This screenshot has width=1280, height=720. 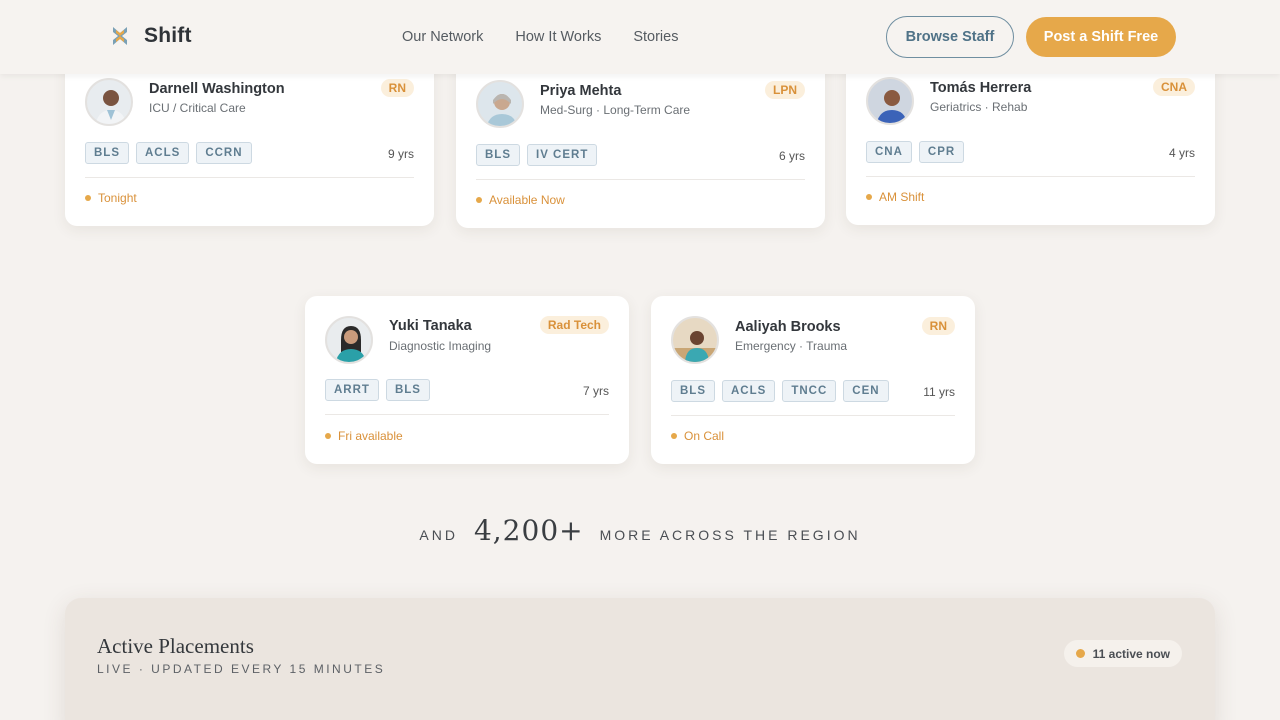 I want to click on availability-status: Available Now, so click(x=520, y=200).